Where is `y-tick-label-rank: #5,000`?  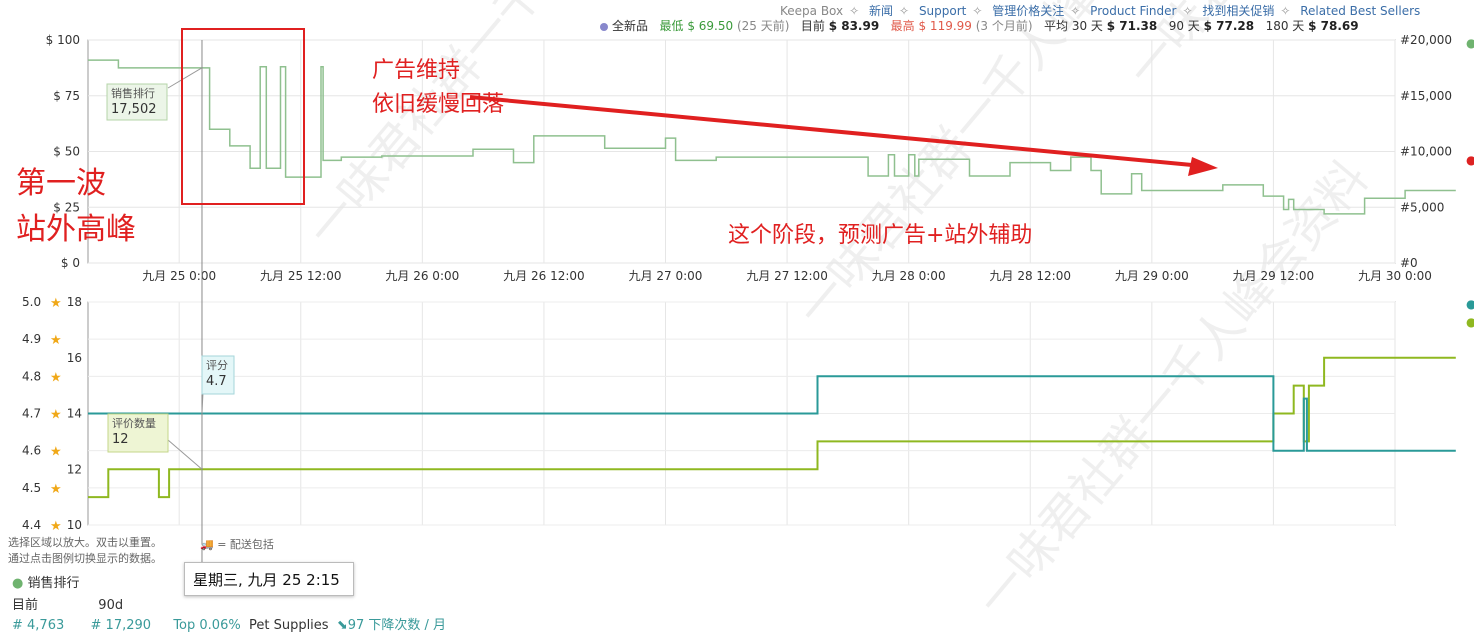 y-tick-label-rank: #5,000 is located at coordinates (1422, 207).